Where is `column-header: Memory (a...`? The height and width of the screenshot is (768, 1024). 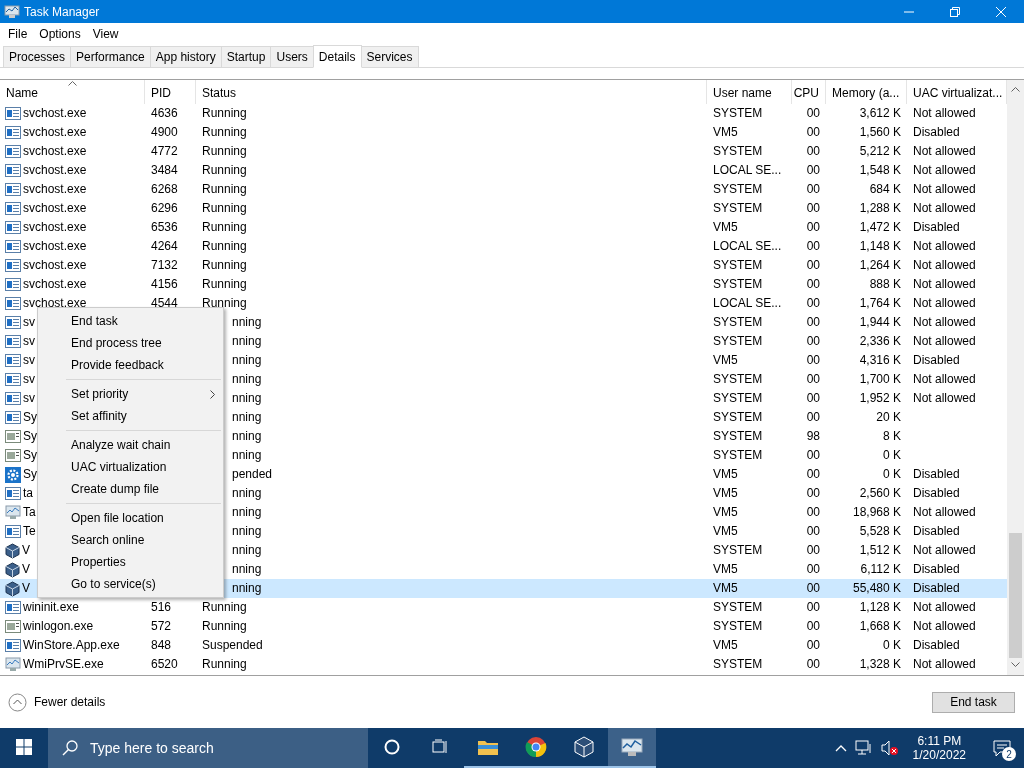
column-header: Memory (a... is located at coordinates (866, 92).